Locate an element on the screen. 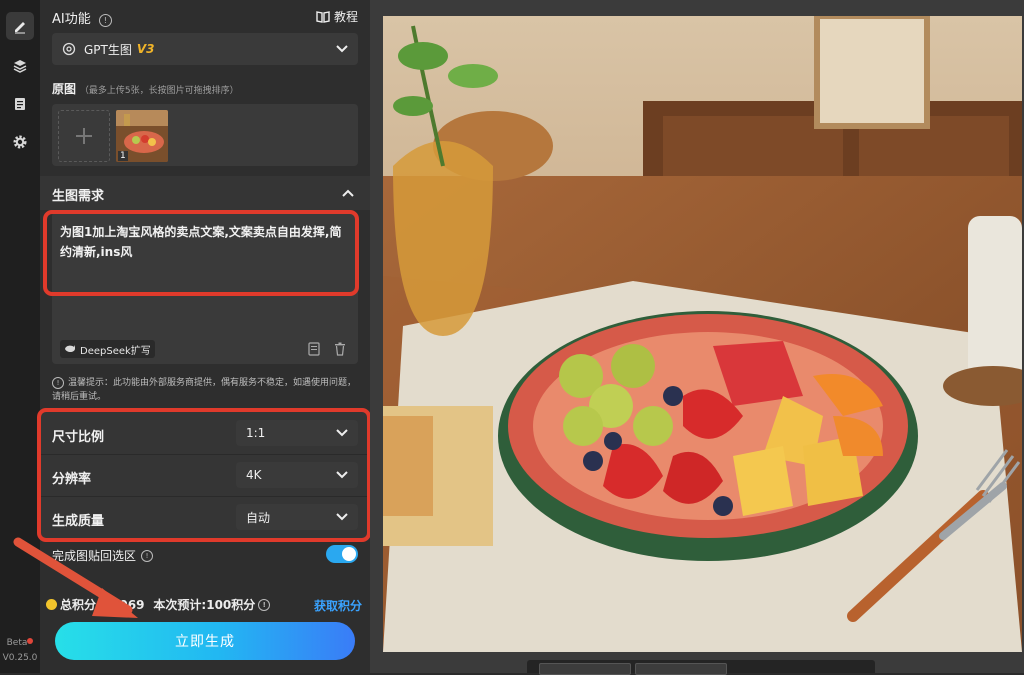 This screenshot has height=675, width=1024. paste-back-toggle is located at coordinates (342, 554).